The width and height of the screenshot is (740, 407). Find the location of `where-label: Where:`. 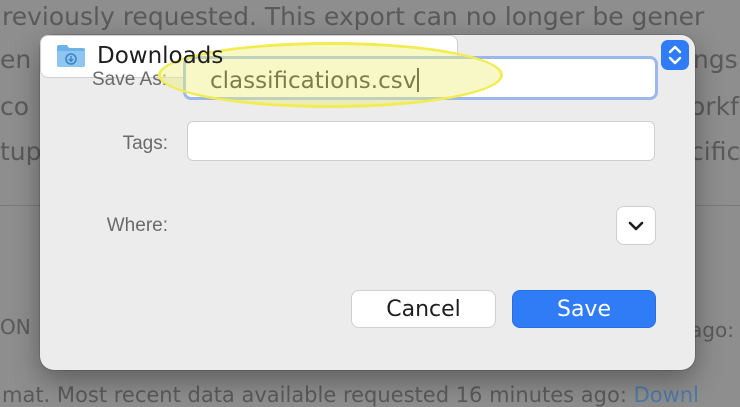

where-label: Where: is located at coordinates (137, 225).